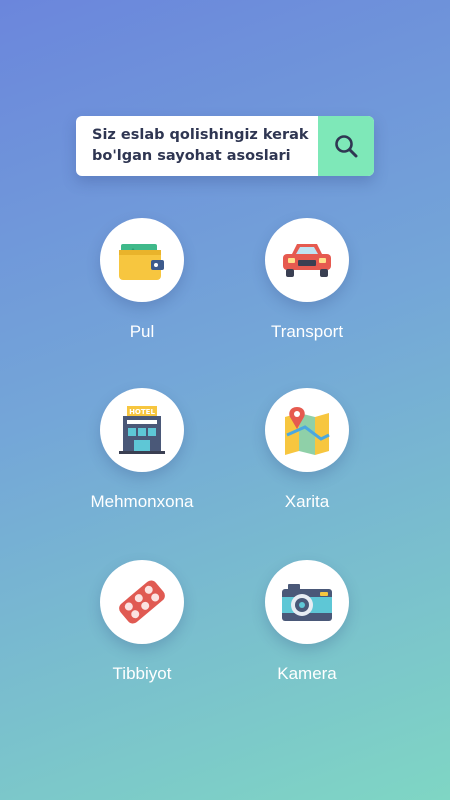 The width and height of the screenshot is (450, 800). I want to click on category-xarita-label: Xarita, so click(307, 501).